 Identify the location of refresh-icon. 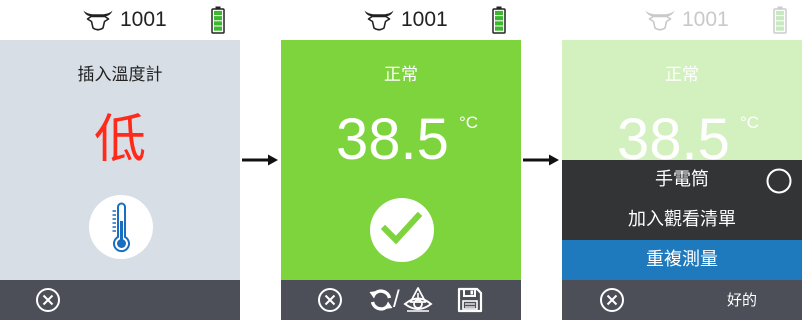
(381, 300).